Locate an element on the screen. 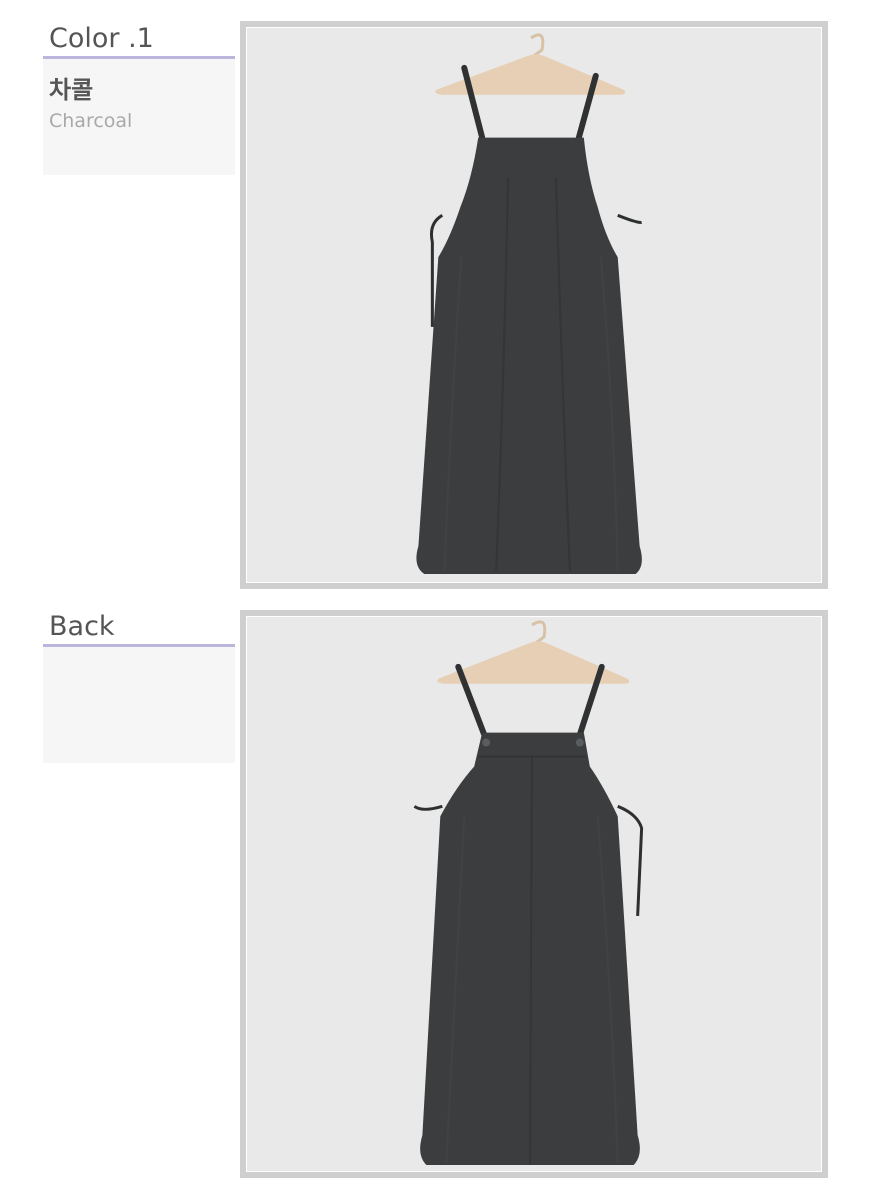 This screenshot has width=870, height=1200. color-label-column: Color .1 차콜 Charcoal is located at coordinates (139, 98).